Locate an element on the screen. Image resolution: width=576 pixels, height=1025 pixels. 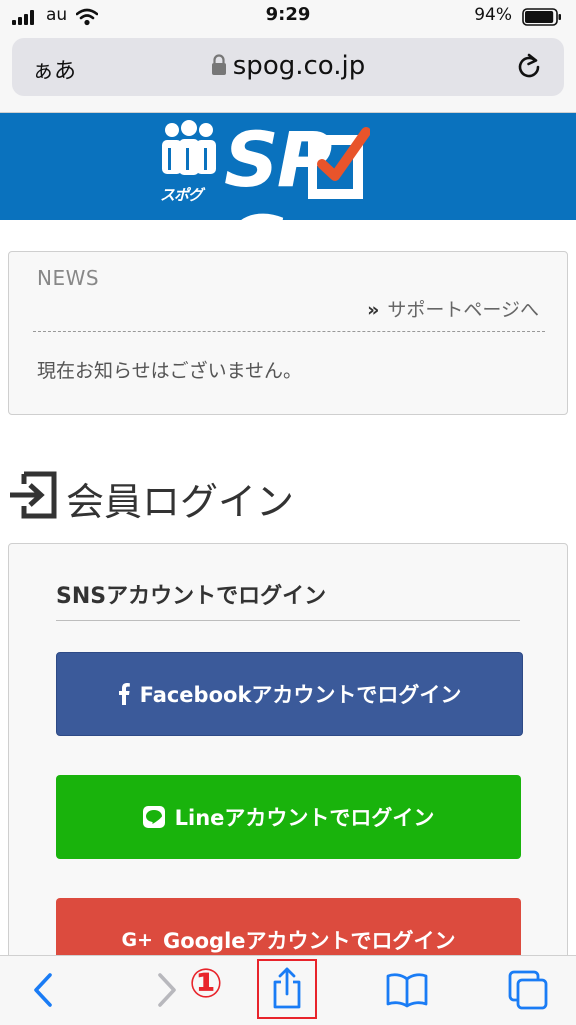
sns-login-title: SNSアカウントでログイン is located at coordinates (191, 596).